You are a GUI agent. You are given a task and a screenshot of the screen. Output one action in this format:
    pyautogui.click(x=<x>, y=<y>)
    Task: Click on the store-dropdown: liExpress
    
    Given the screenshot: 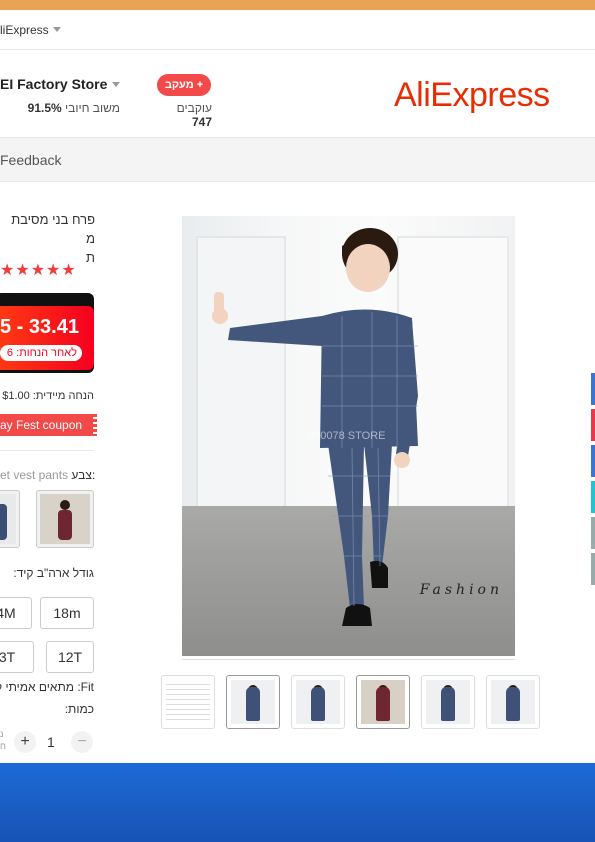 What is the action you would take?
    pyautogui.click(x=30, y=30)
    